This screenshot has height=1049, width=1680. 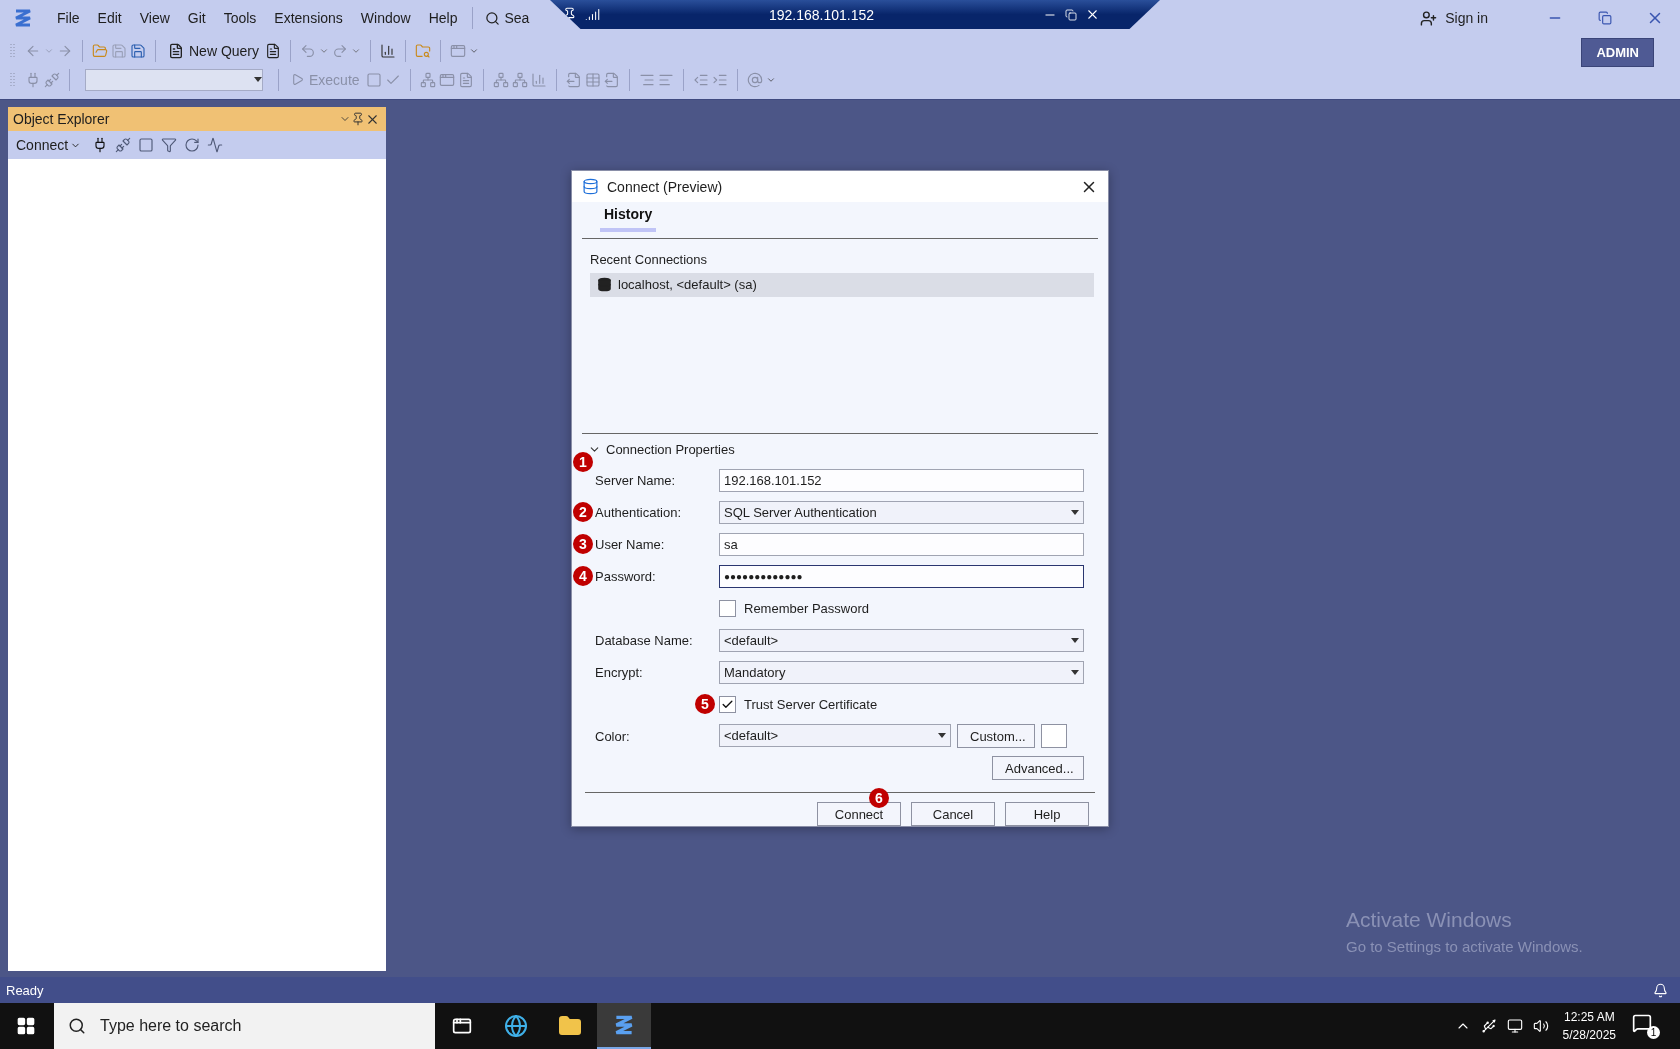 I want to click on network-icon, so click(x=1514, y=1026).